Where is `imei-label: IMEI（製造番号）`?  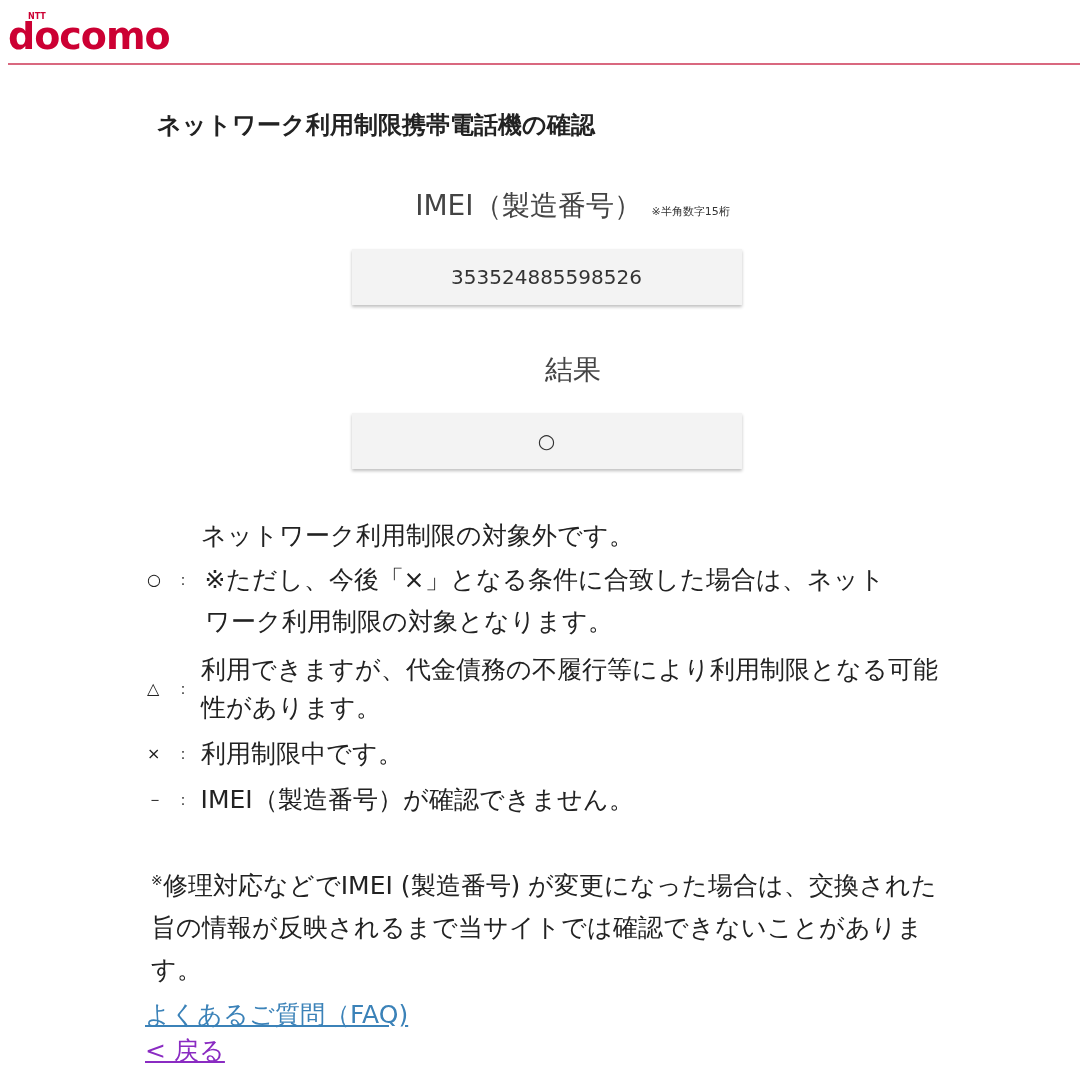
imei-label: IMEI（製造番号） is located at coordinates (528, 206).